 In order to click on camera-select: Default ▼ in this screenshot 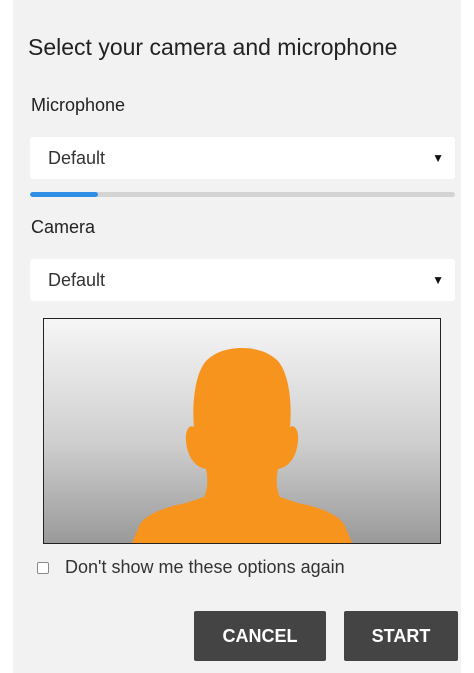, I will do `click(242, 280)`.